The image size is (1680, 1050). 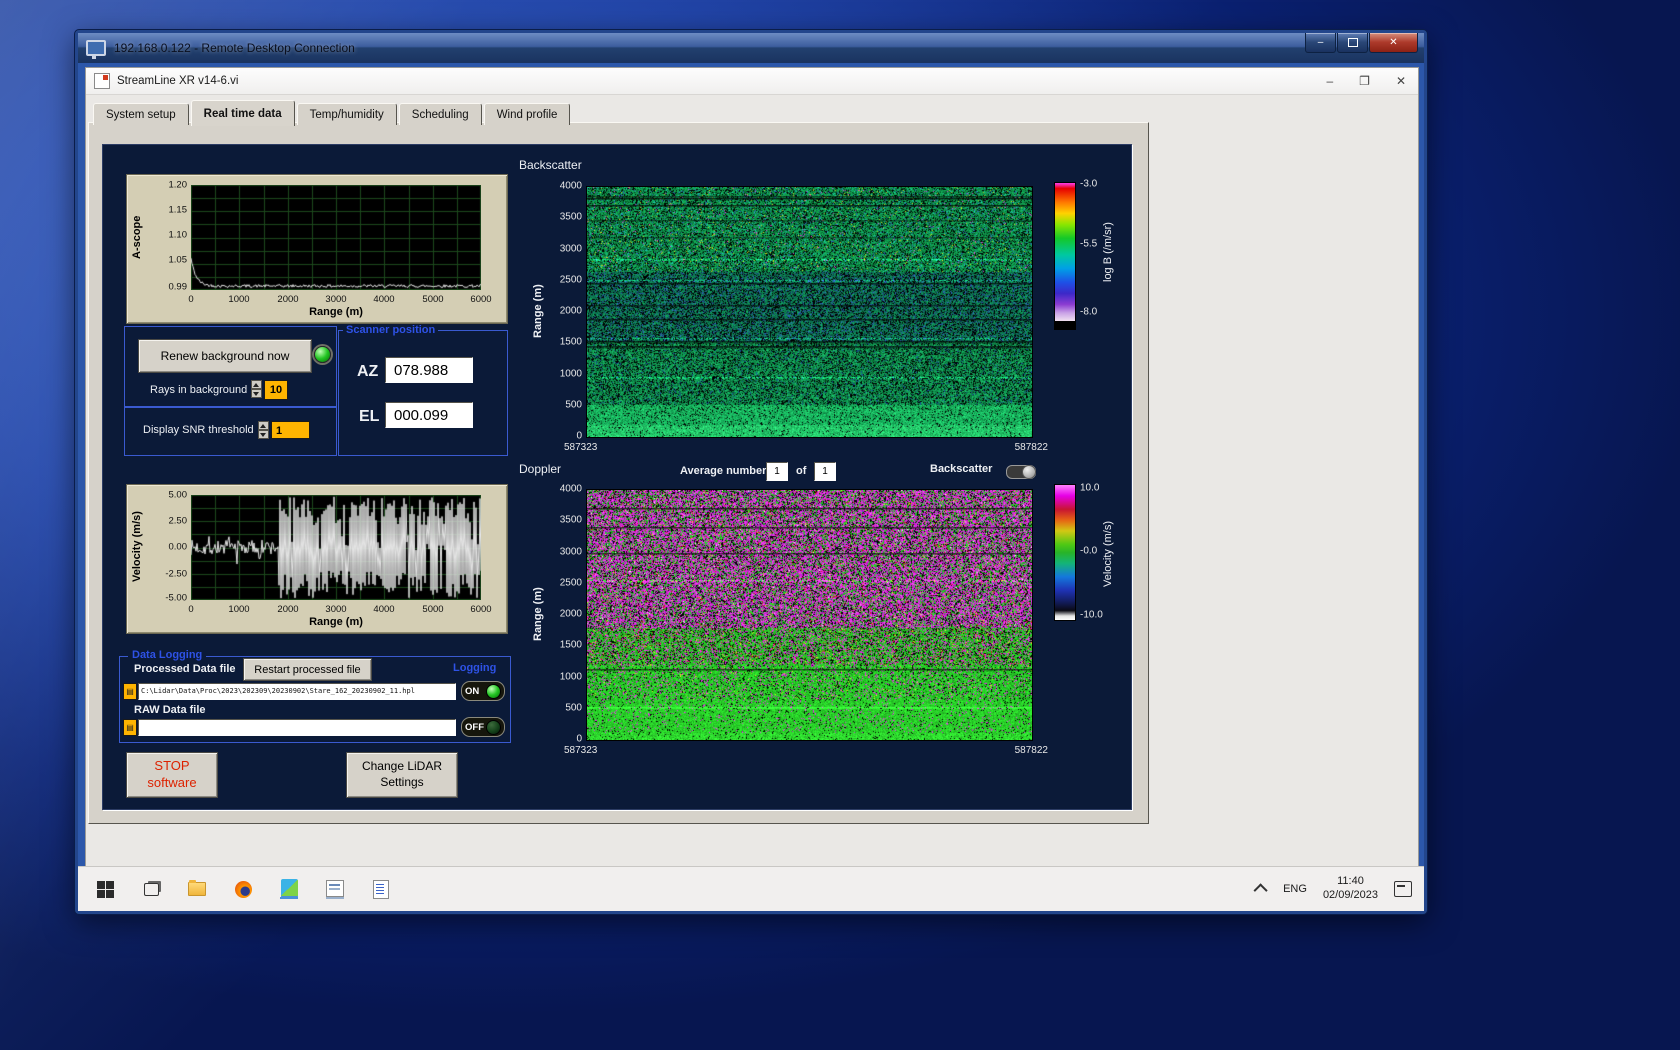 What do you see at coordinates (475, 668) in the screenshot?
I see `logging-label: Logging` at bounding box center [475, 668].